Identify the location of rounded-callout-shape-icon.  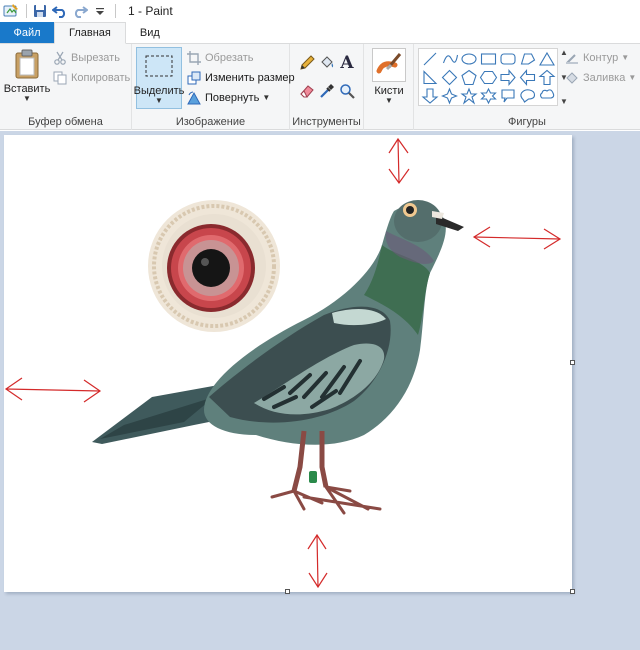
(508, 96).